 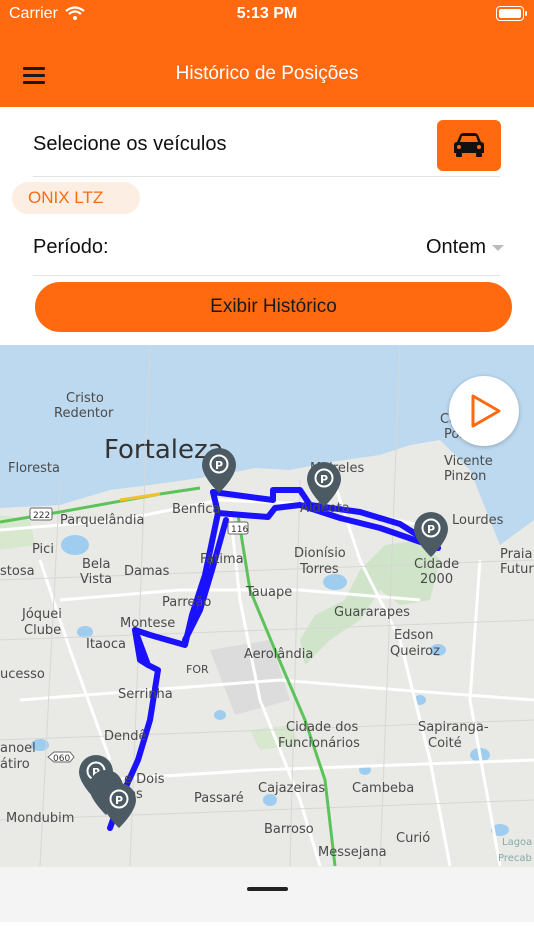 I want to click on svg-text: 116, so click(x=239, y=530).